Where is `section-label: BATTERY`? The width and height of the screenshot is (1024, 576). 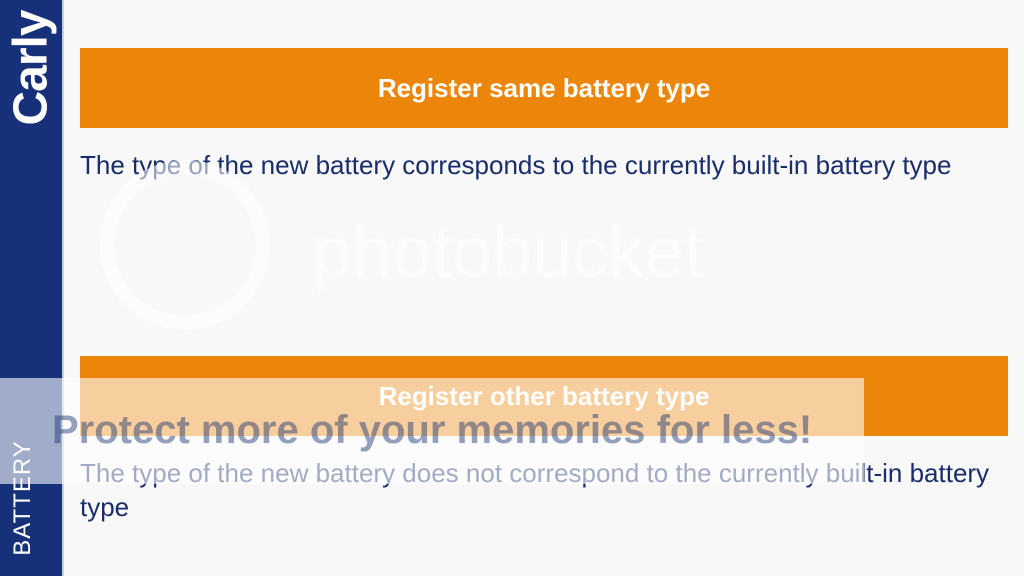
section-label: BATTERY is located at coordinates (22, 498).